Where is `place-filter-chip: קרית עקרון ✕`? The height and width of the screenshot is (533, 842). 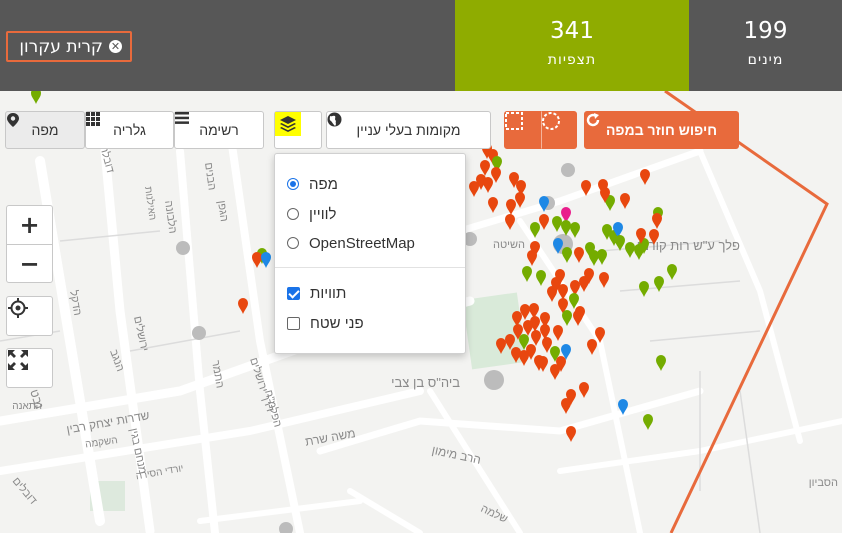 place-filter-chip: קרית עקרון ✕ is located at coordinates (69, 46).